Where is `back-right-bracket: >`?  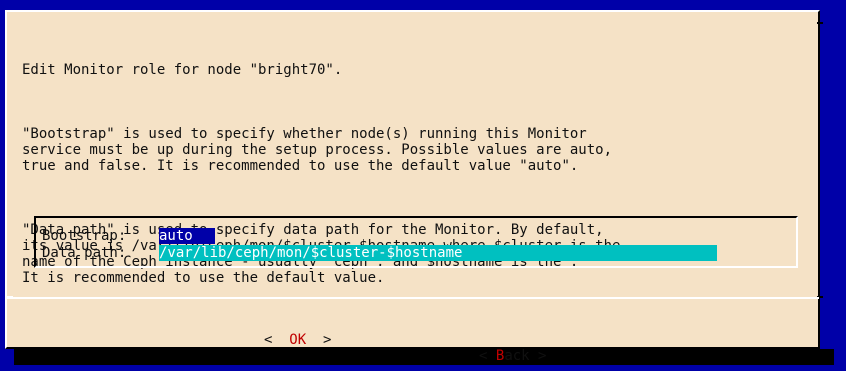 back-right-bracket: > is located at coordinates (542, 356).